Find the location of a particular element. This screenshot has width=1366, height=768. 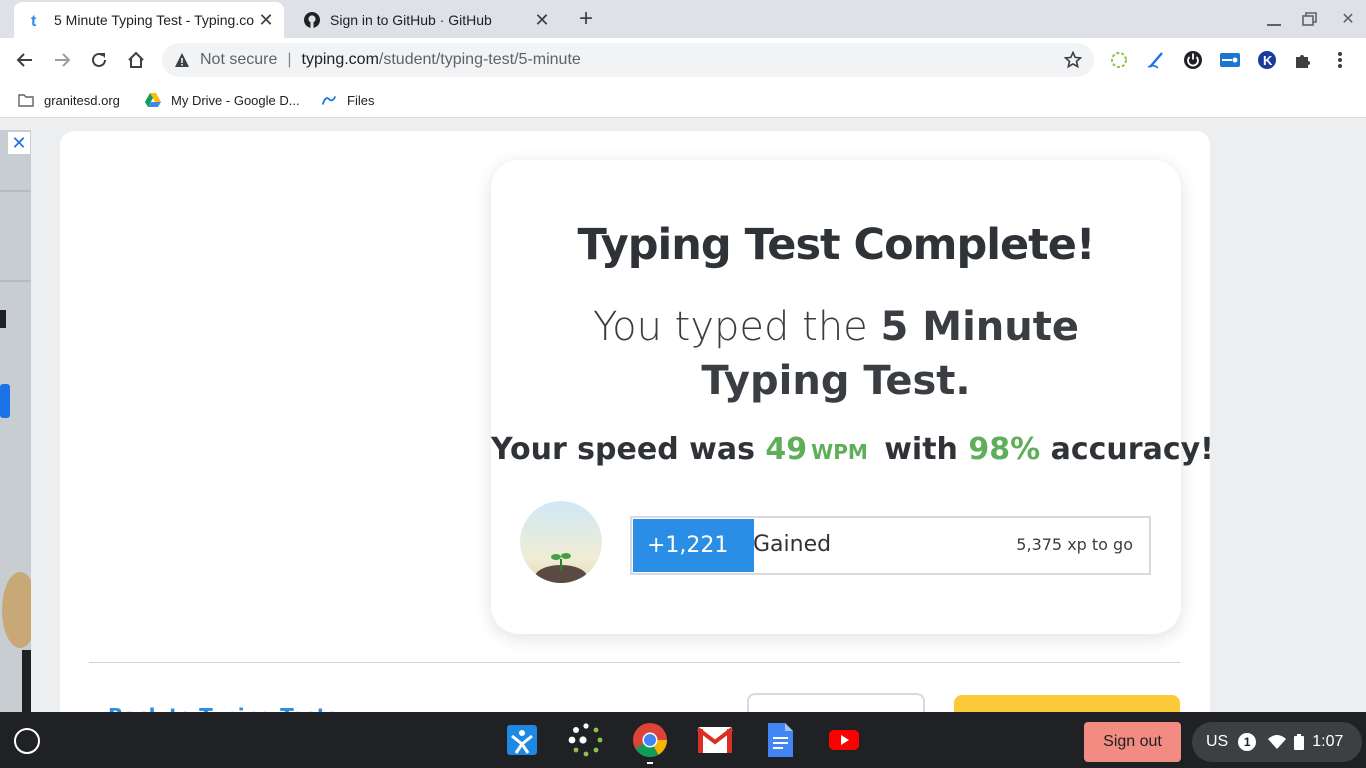

primary-button is located at coordinates (1067, 703).